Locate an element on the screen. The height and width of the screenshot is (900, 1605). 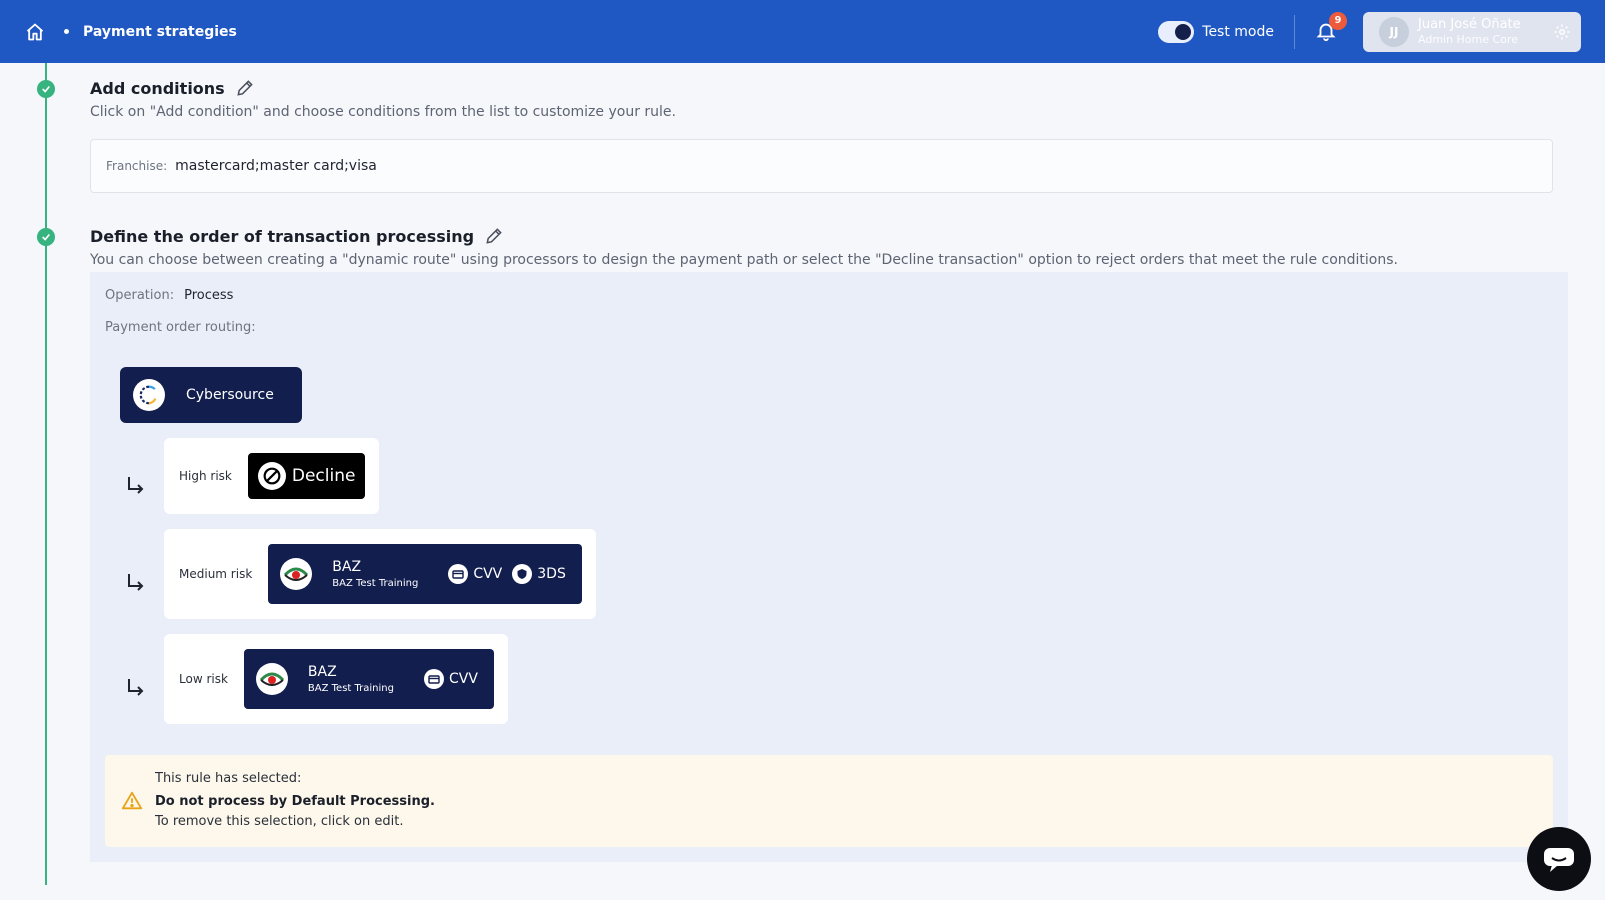
warning-icon is located at coordinates (132, 800).